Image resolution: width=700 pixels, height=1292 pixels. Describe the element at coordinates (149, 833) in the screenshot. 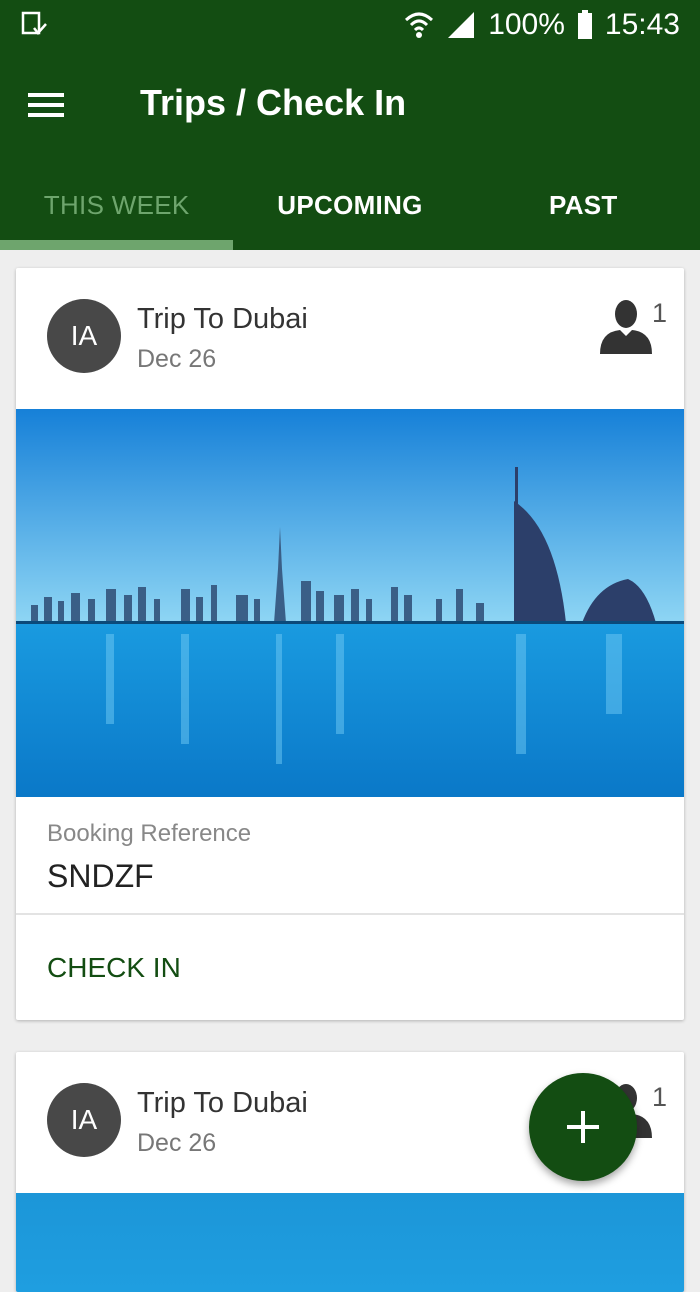

I see `booking-reference-label: Booking Reference` at that location.